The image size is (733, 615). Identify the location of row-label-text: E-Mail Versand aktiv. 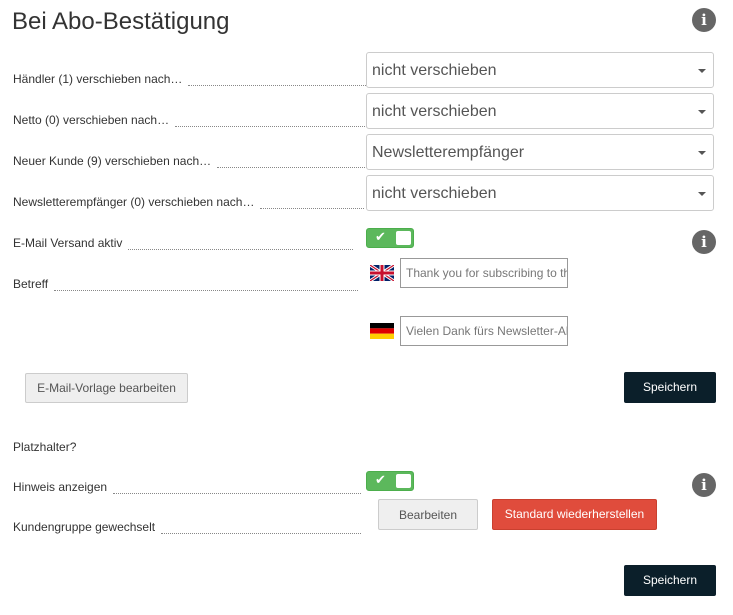
(68, 243).